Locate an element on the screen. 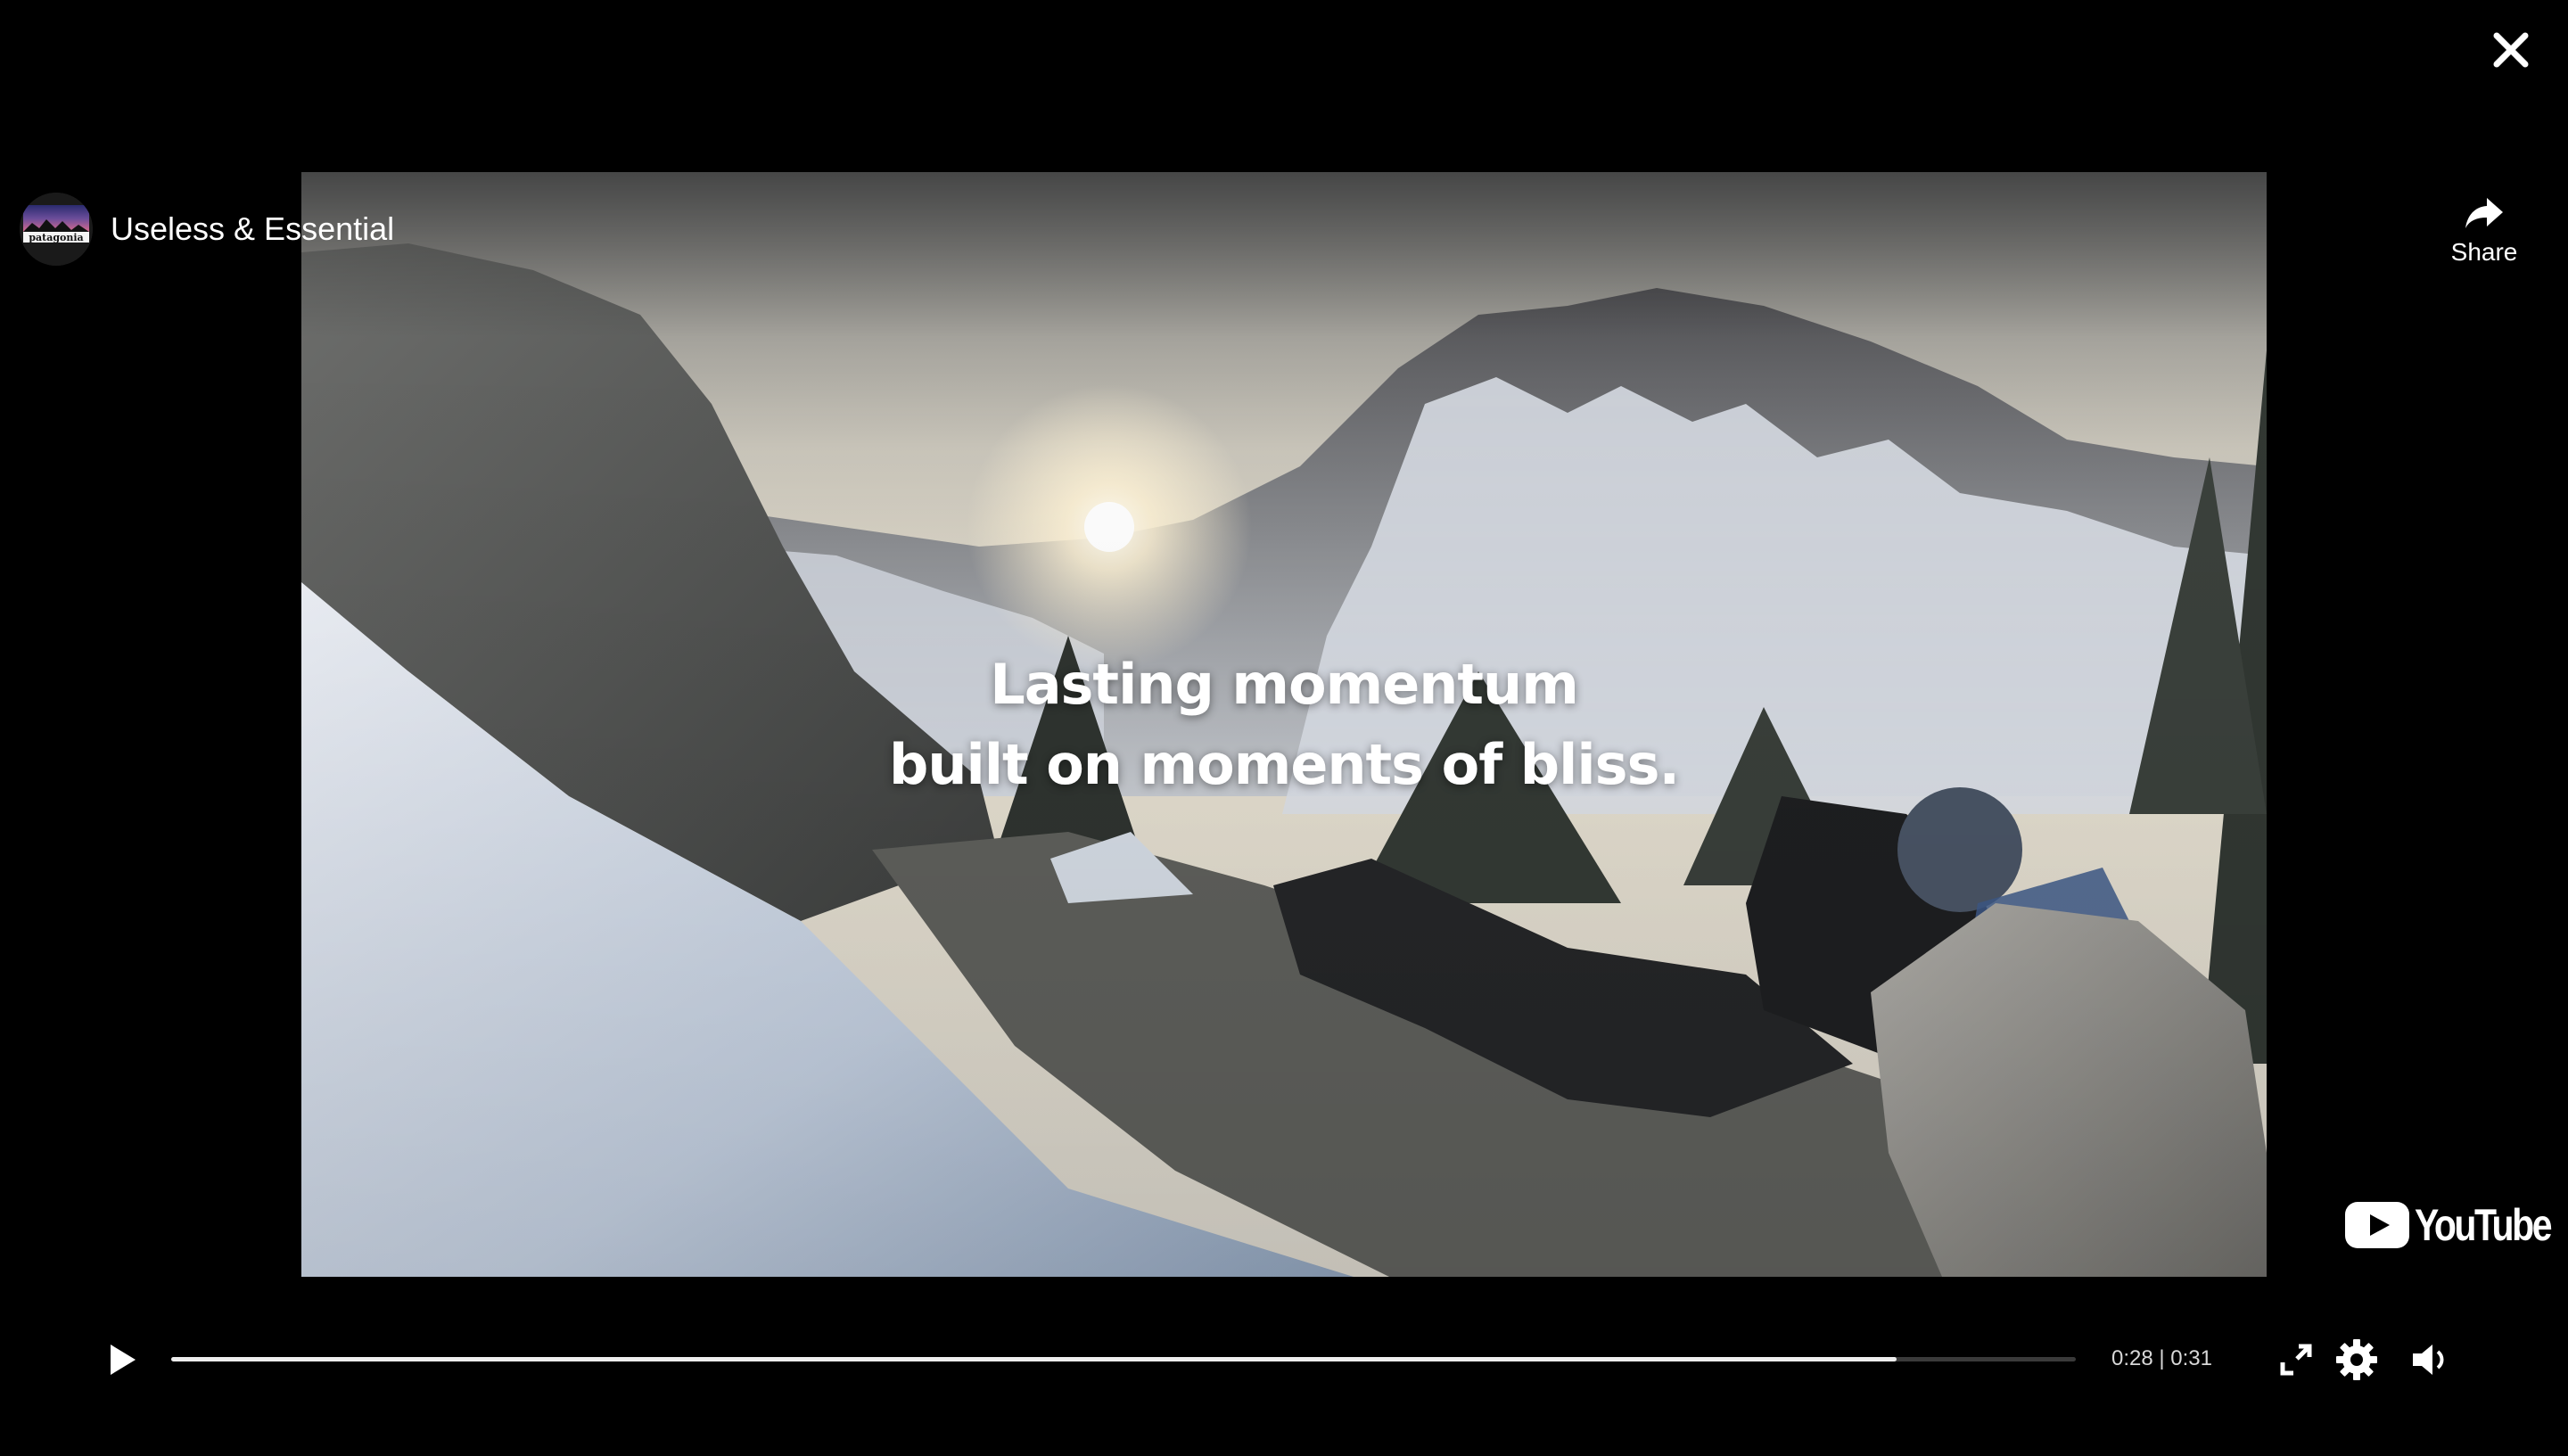 The image size is (2568, 1456). patagonia-logo-icon: patagonia is located at coordinates (56, 229).